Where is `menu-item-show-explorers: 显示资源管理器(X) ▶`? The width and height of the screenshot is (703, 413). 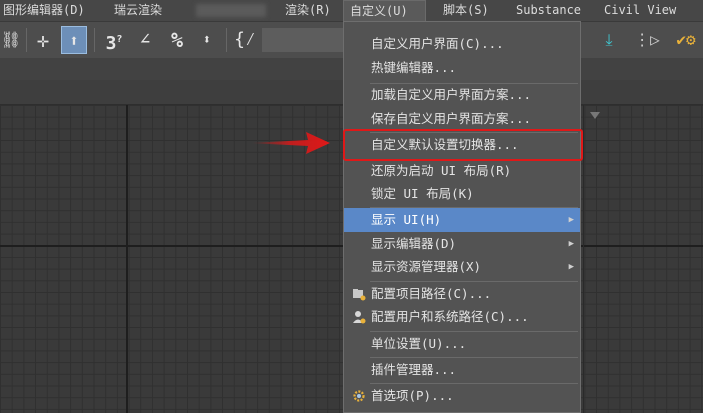 menu-item-show-explorers: 显示资源管理器(X) ▶ is located at coordinates (462, 267).